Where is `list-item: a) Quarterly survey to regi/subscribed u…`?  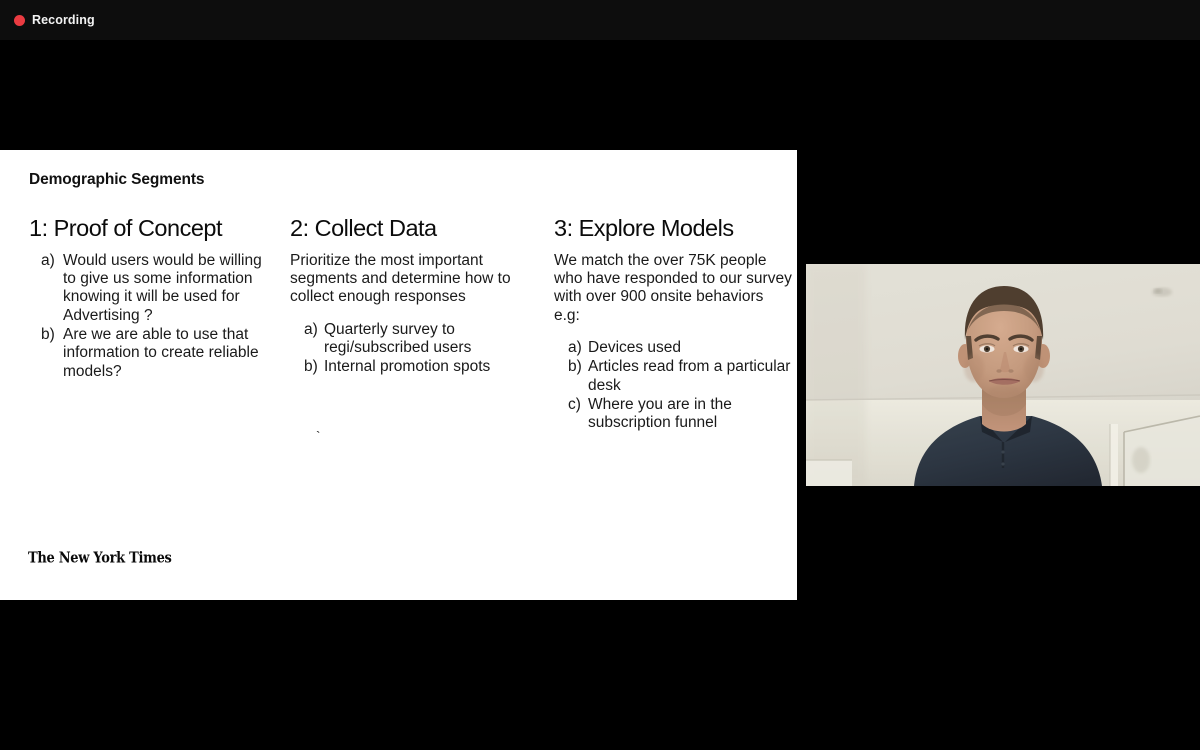
list-item: a) Quarterly survey to regi/subscribed u… is located at coordinates (409, 339).